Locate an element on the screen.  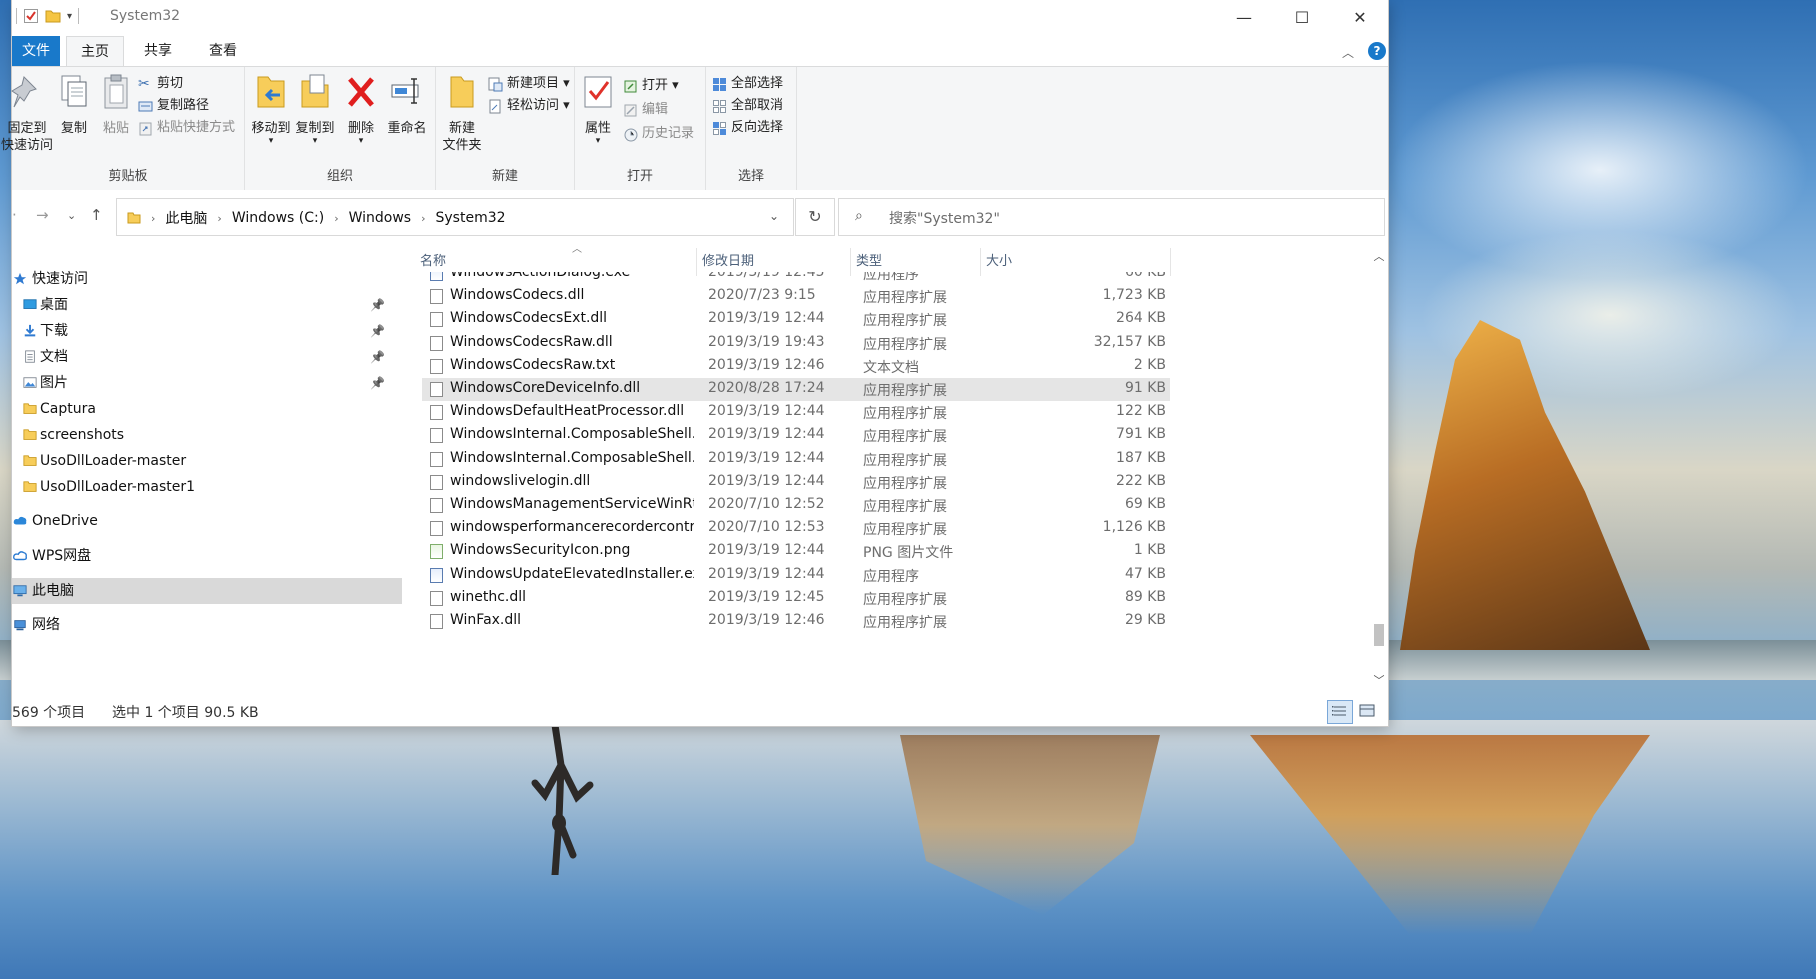
sidebar-item-item-12: 网络 is located at coordinates (207, 625).